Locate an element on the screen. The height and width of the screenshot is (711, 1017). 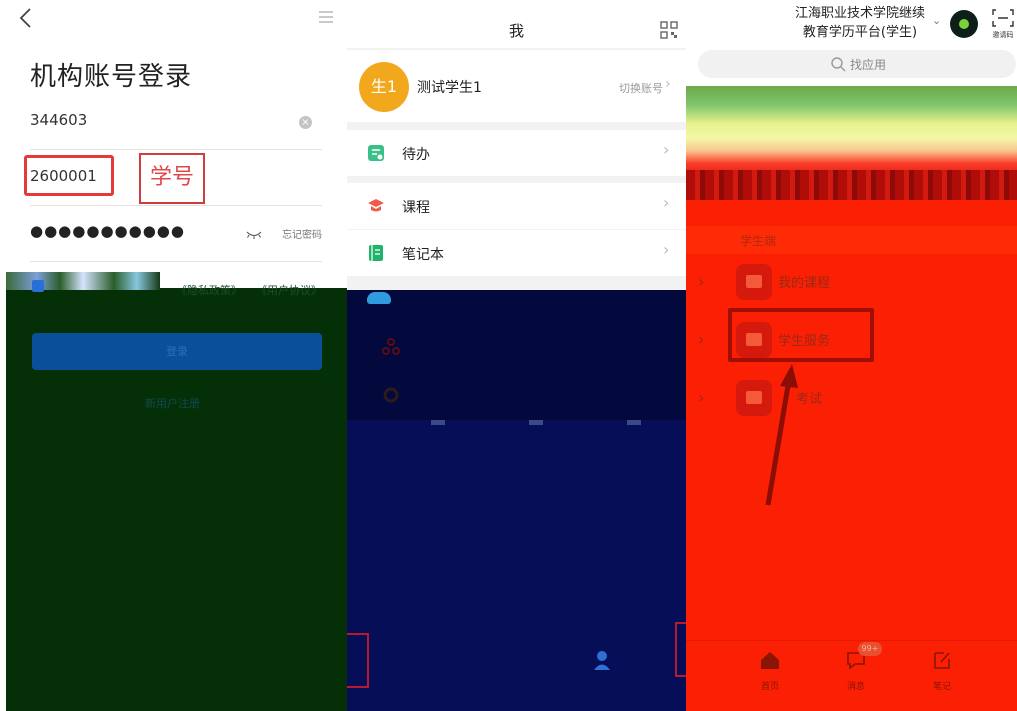
home-icon is located at coordinates (770, 660).